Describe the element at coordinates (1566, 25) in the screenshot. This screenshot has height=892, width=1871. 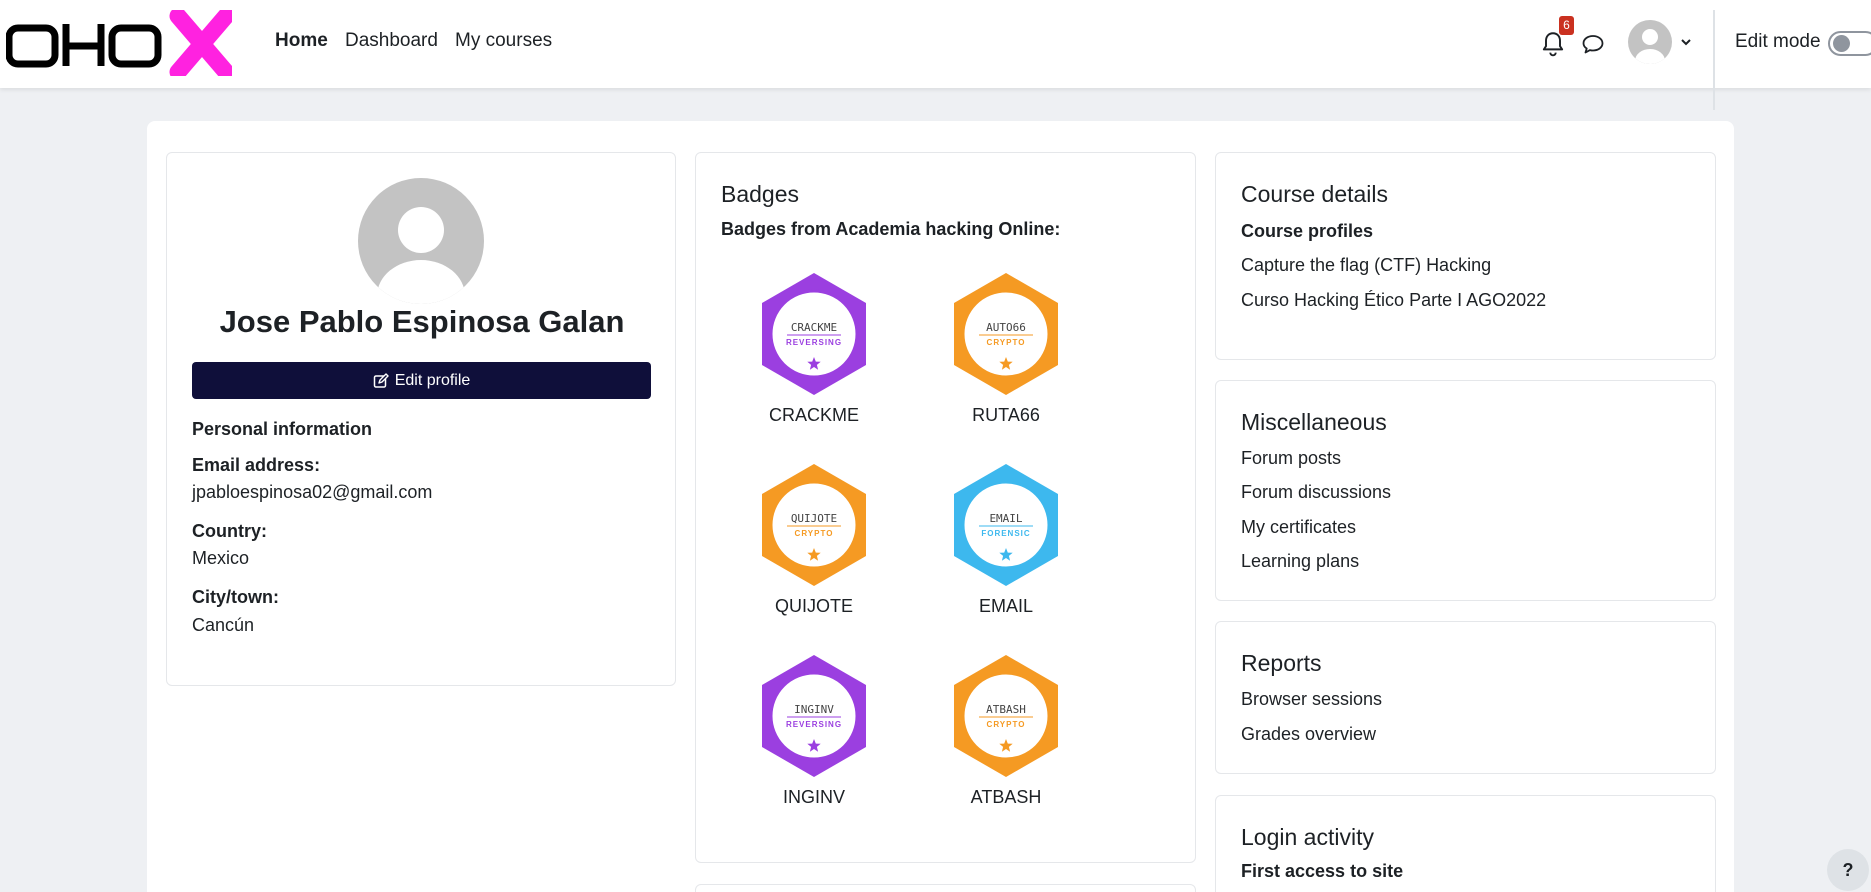
I see `notification-count-badge: 6` at that location.